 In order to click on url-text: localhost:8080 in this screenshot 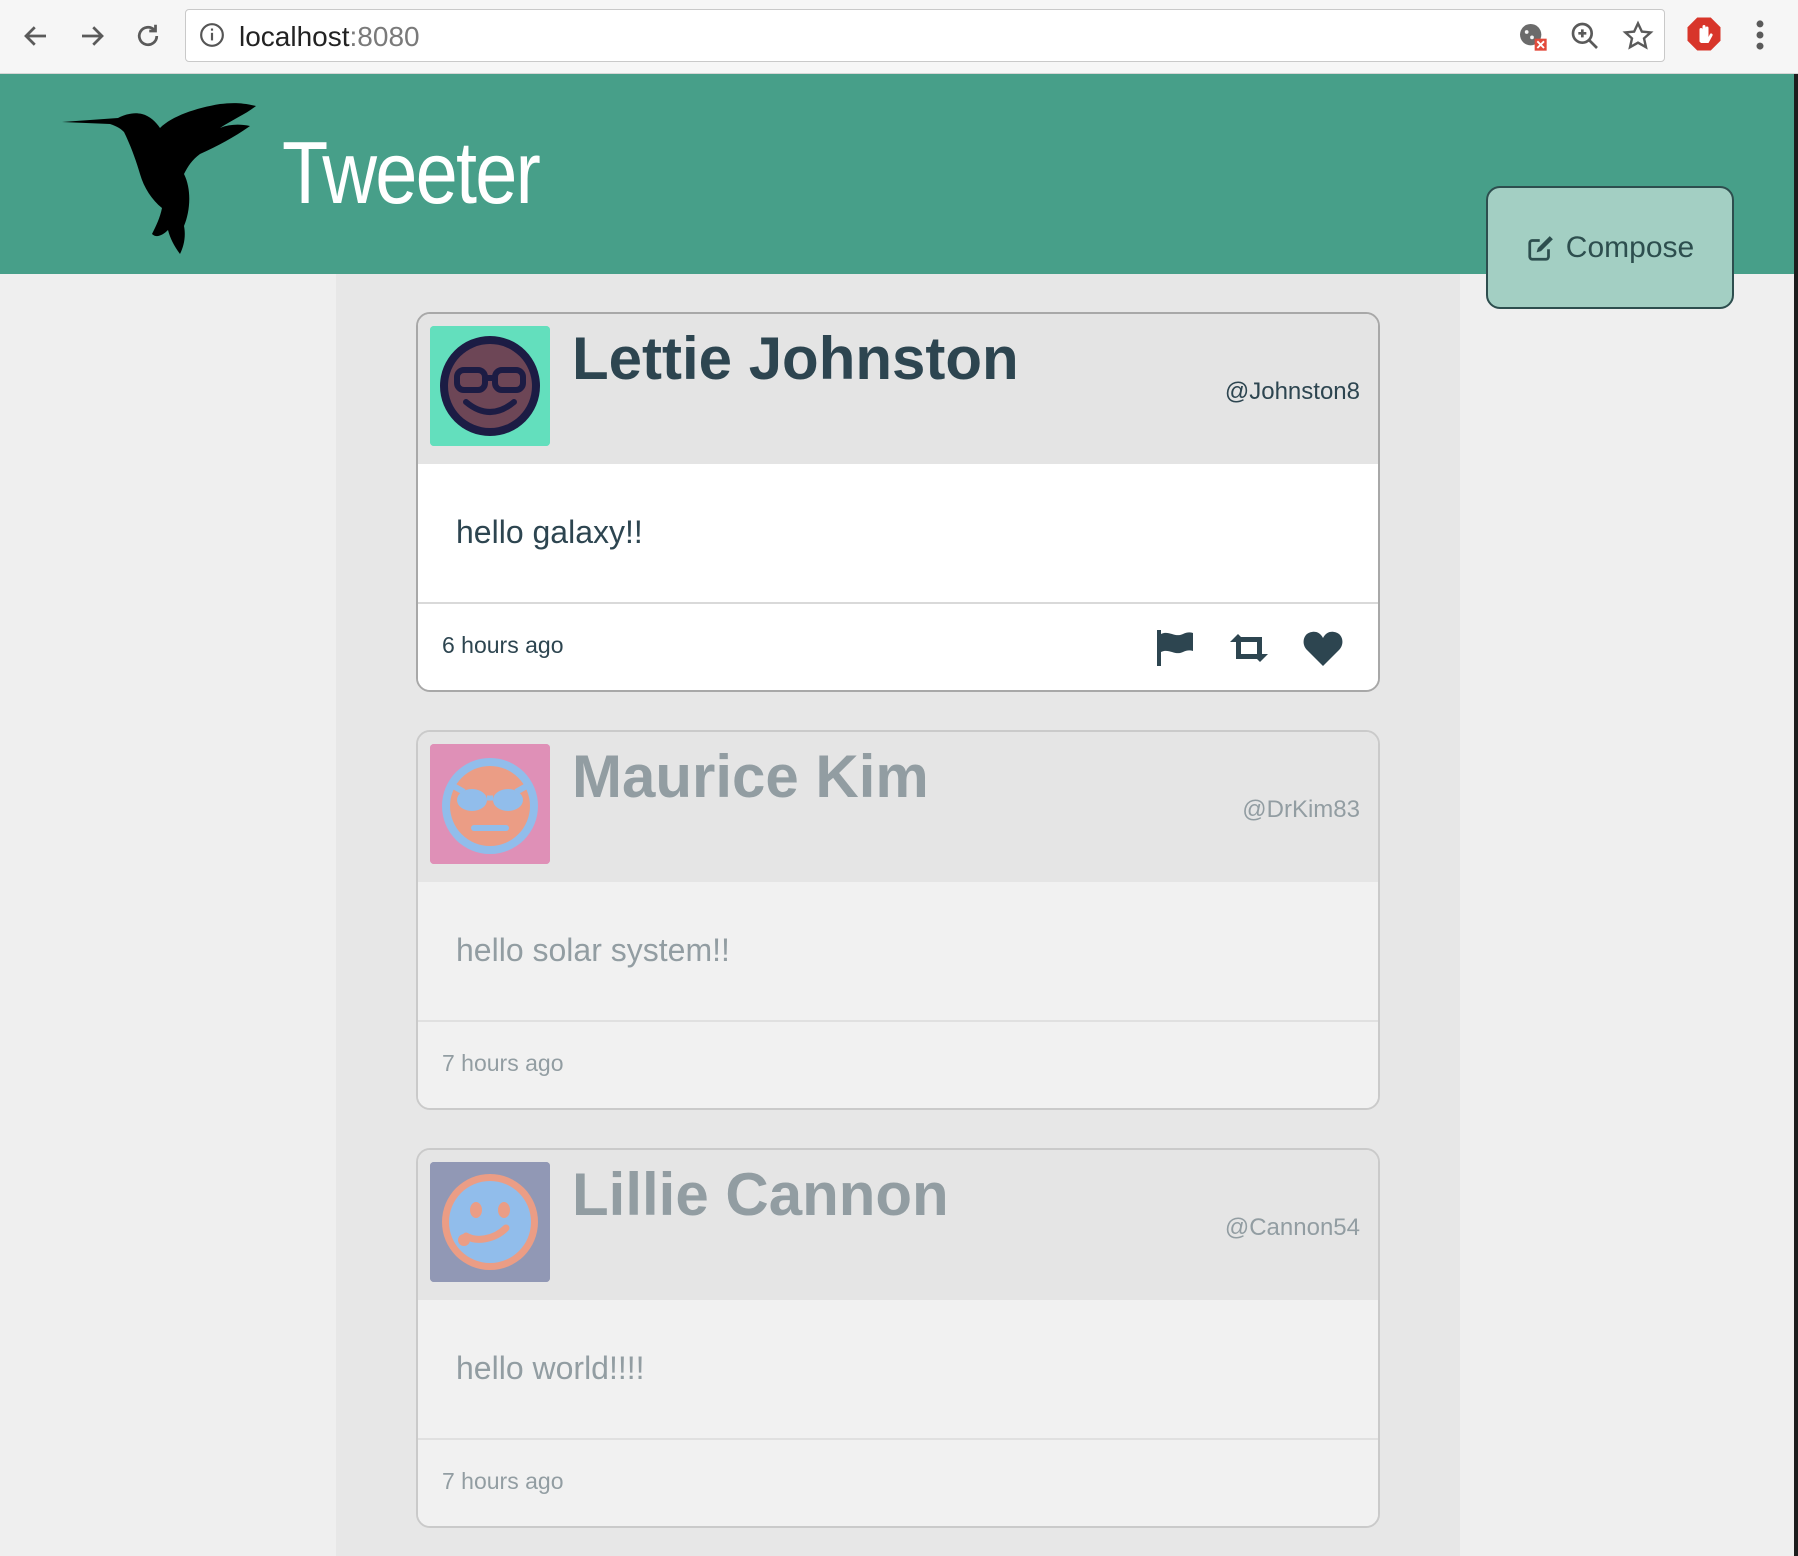, I will do `click(329, 37)`.